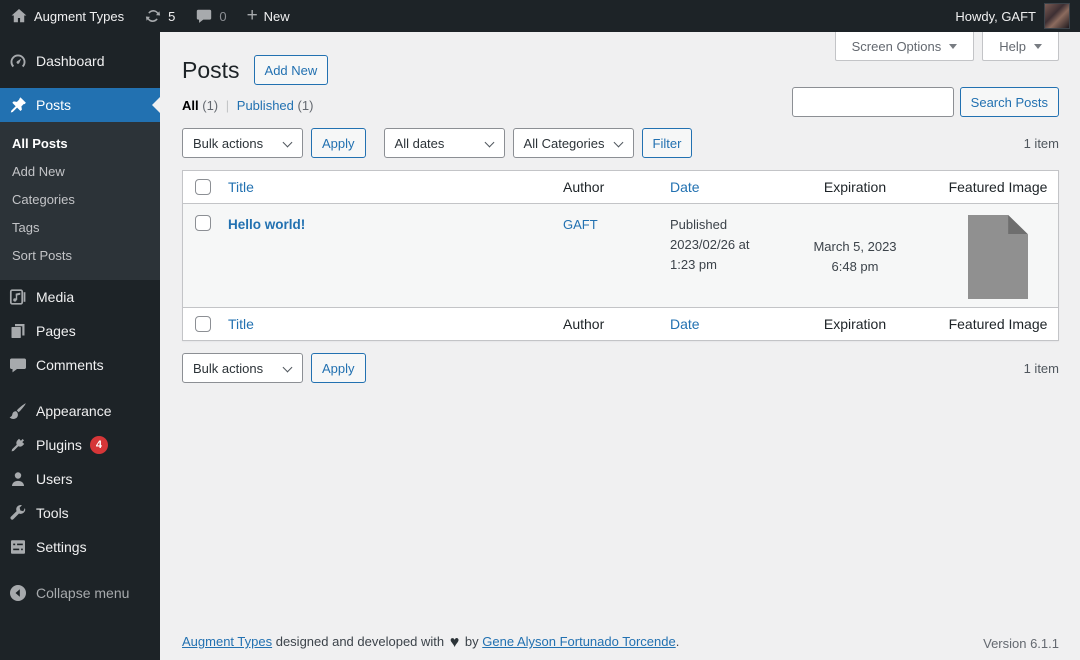 This screenshot has width=1080, height=660. What do you see at coordinates (580, 225) in the screenshot?
I see `post-author-link: GAFT` at bounding box center [580, 225].